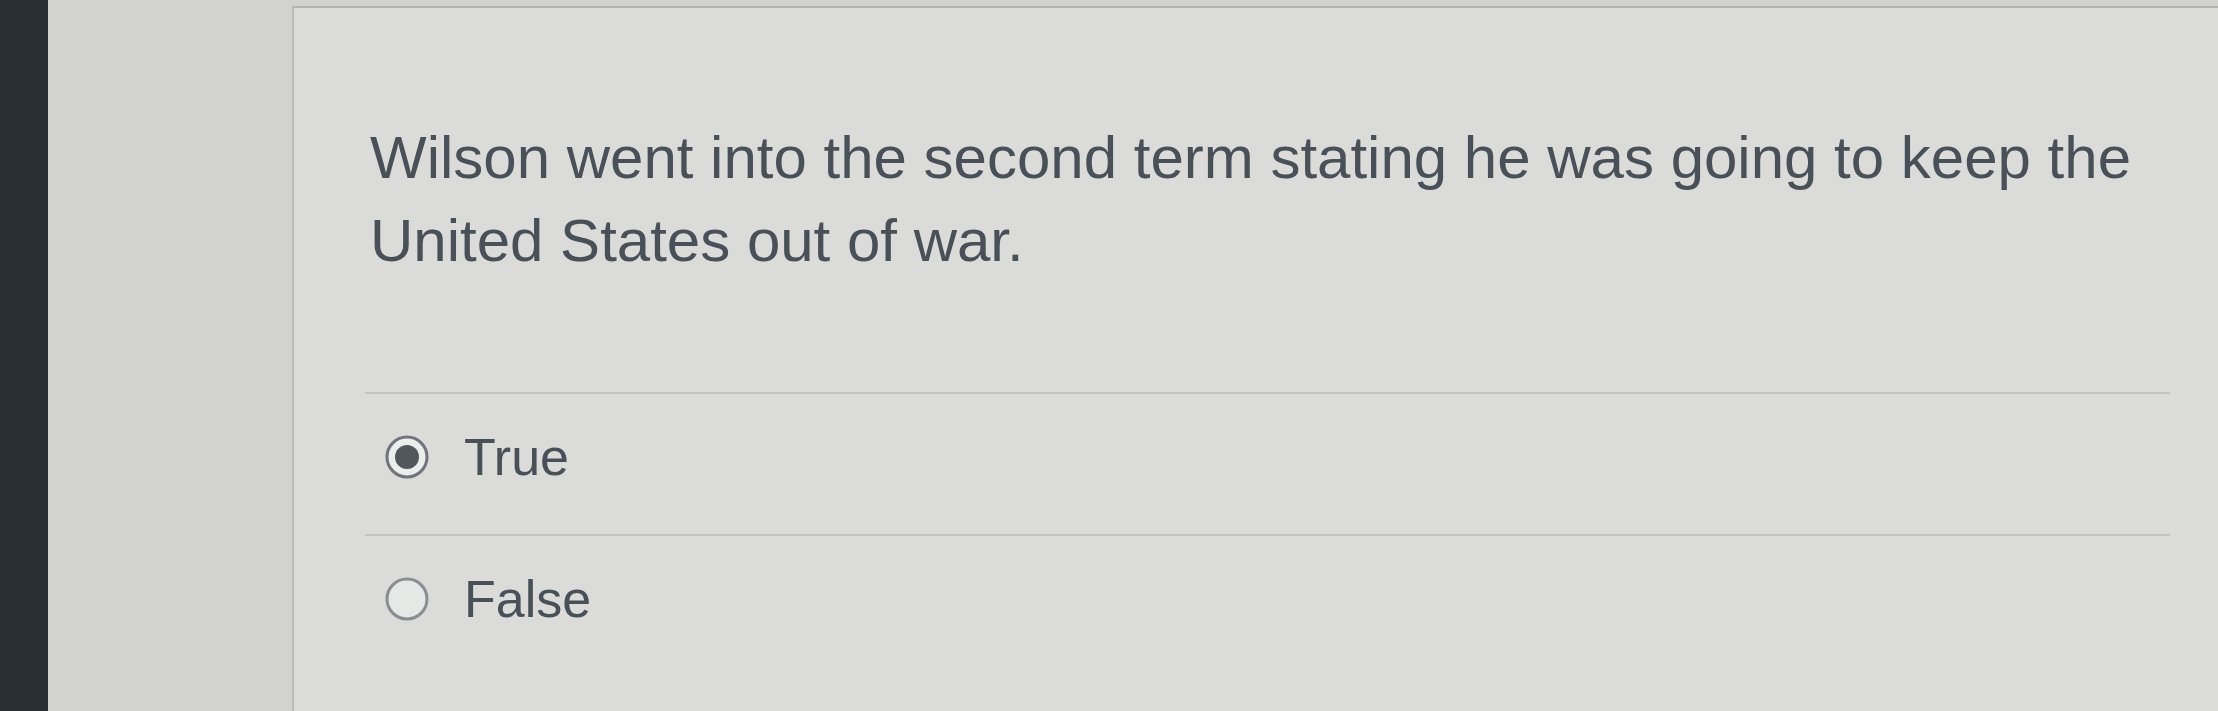 This screenshot has width=2218, height=711. What do you see at coordinates (528, 599) in the screenshot?
I see `option-label: False` at bounding box center [528, 599].